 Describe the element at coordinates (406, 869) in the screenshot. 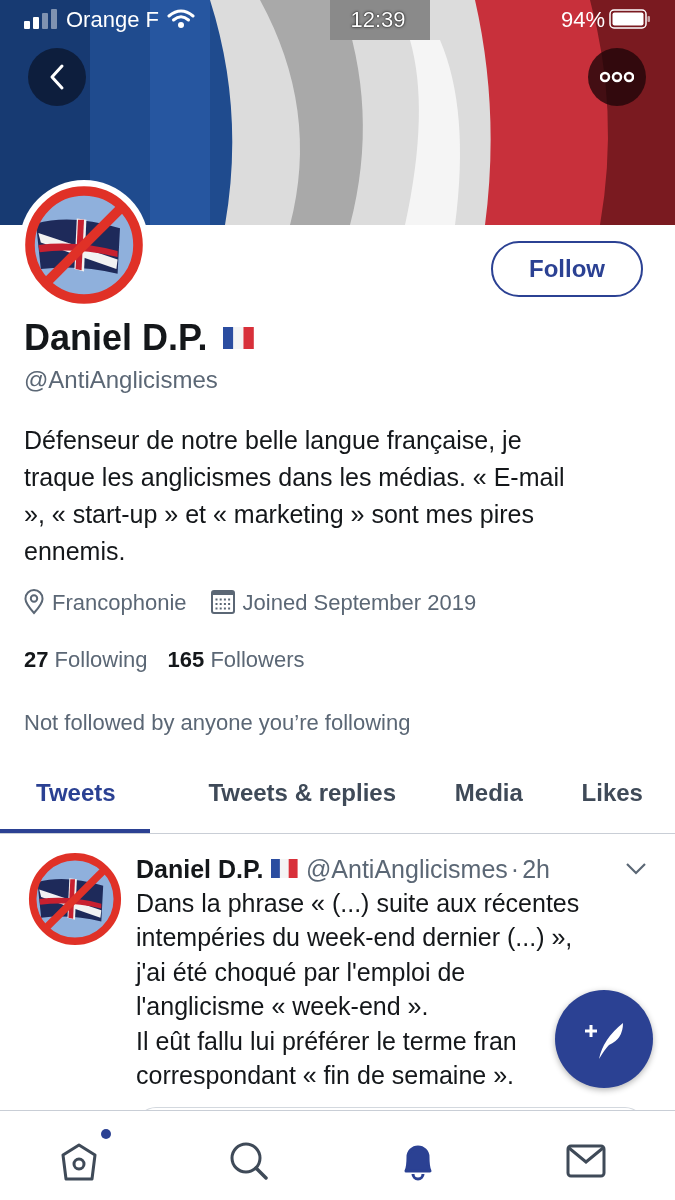

I see `tweet-handle: @AntiAnglicismes` at that location.